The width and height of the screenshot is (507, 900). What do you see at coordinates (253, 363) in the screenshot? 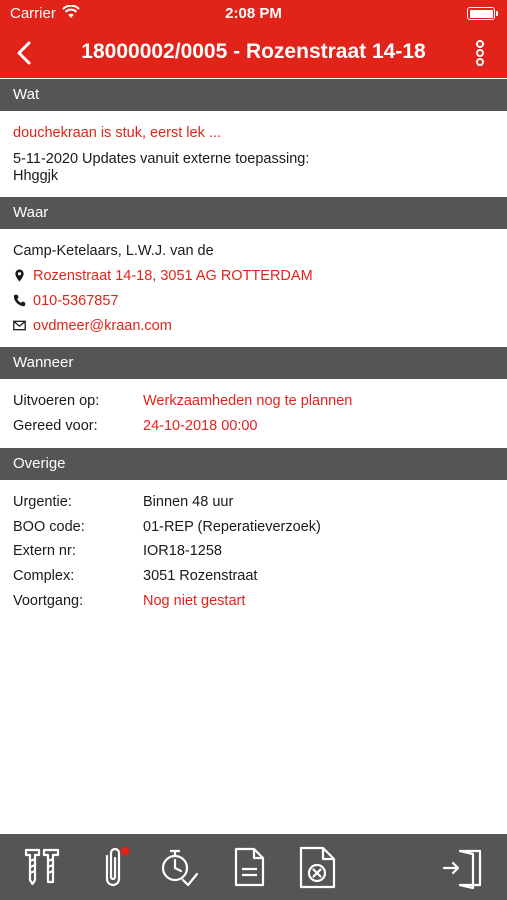
I see `section-header-wanneer: Wanneer` at bounding box center [253, 363].